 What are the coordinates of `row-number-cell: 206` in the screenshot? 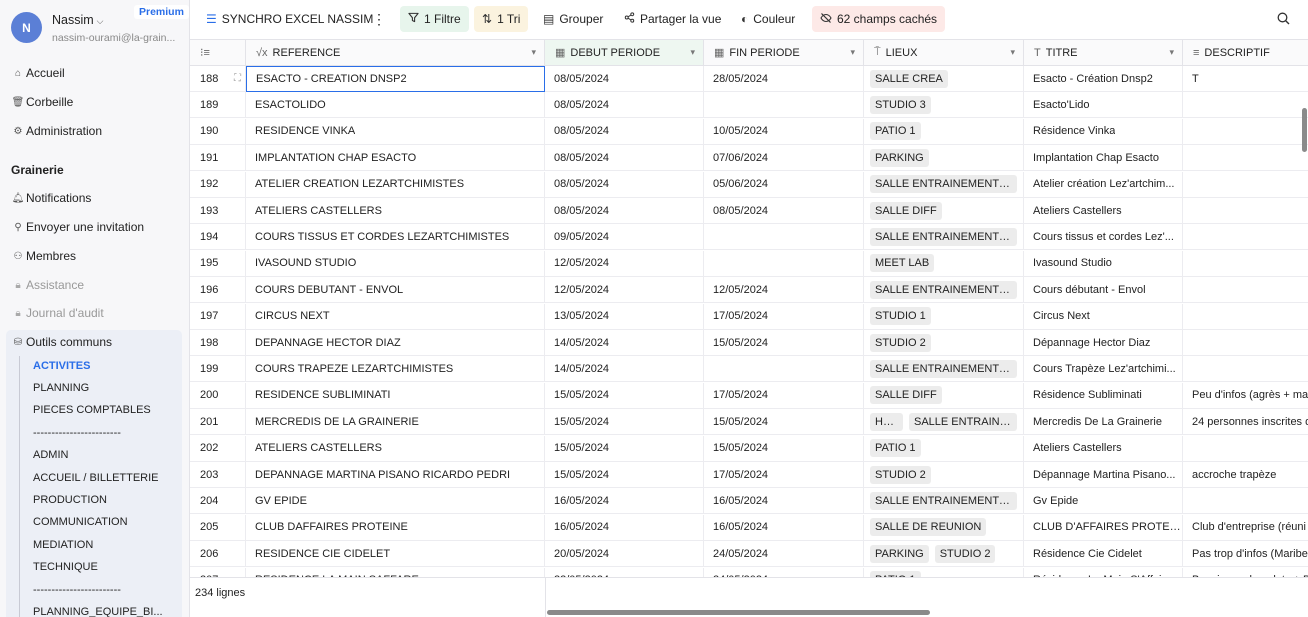 It's located at (218, 554).